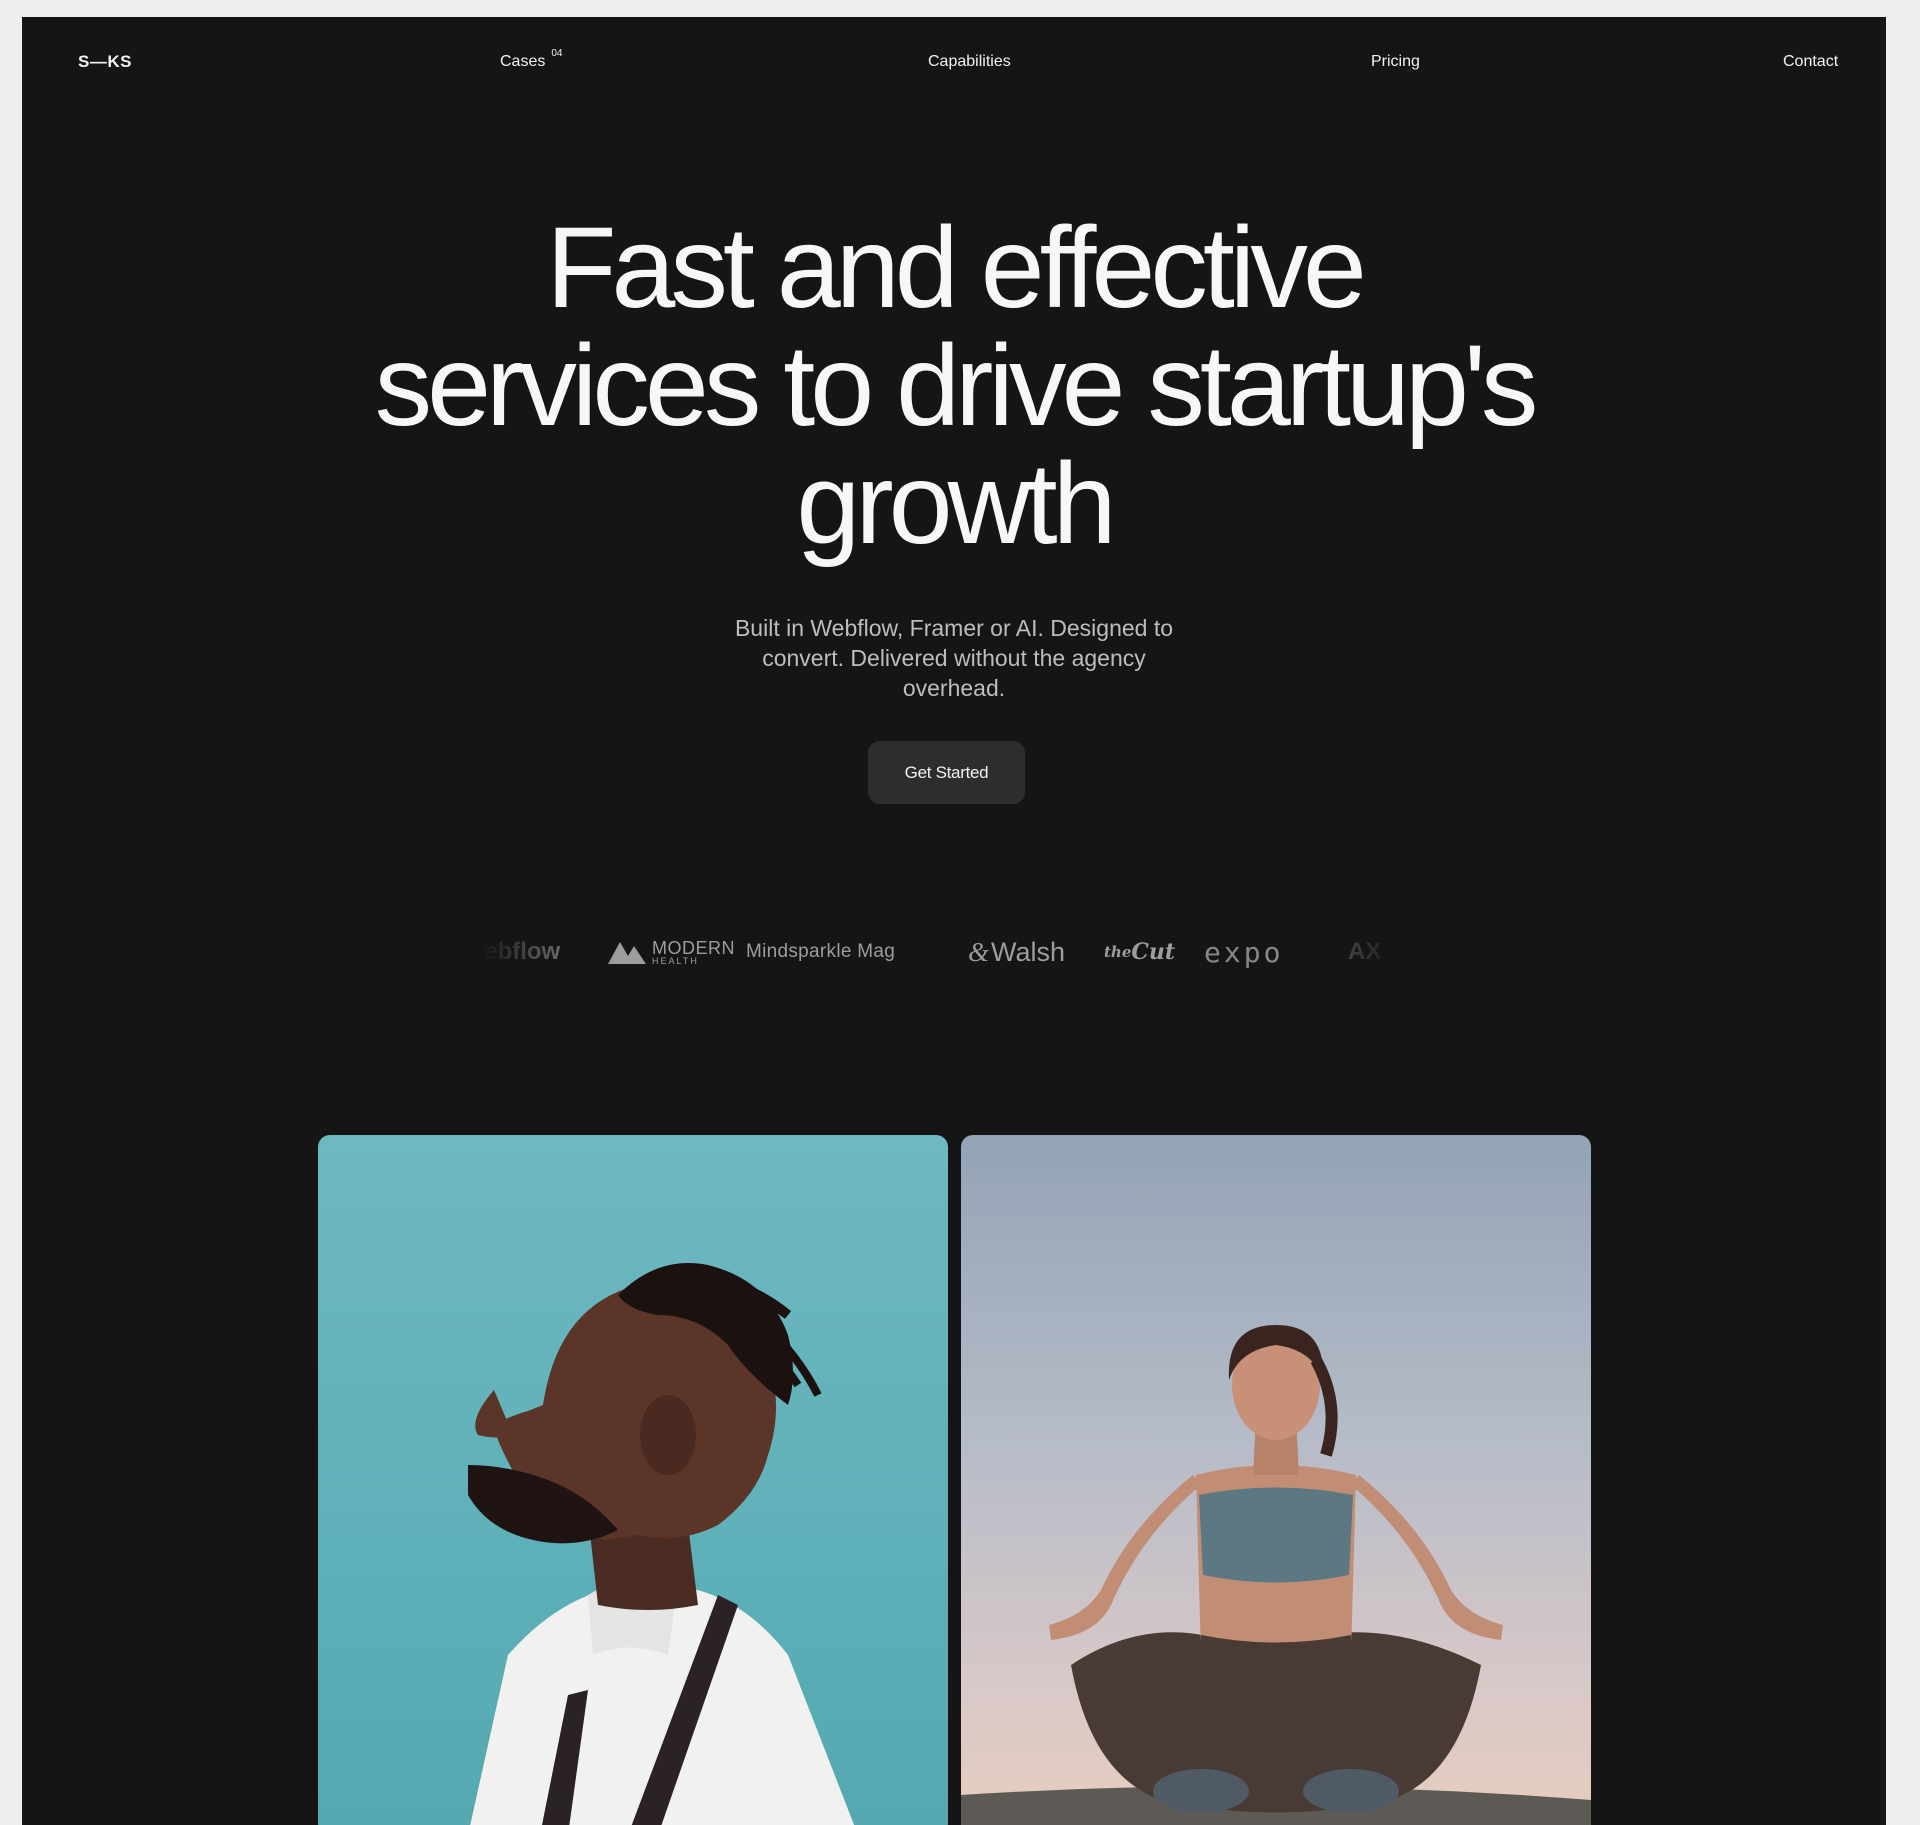 The height and width of the screenshot is (1825, 1920). I want to click on hero-title-line: Fast and effective, so click(956, 268).